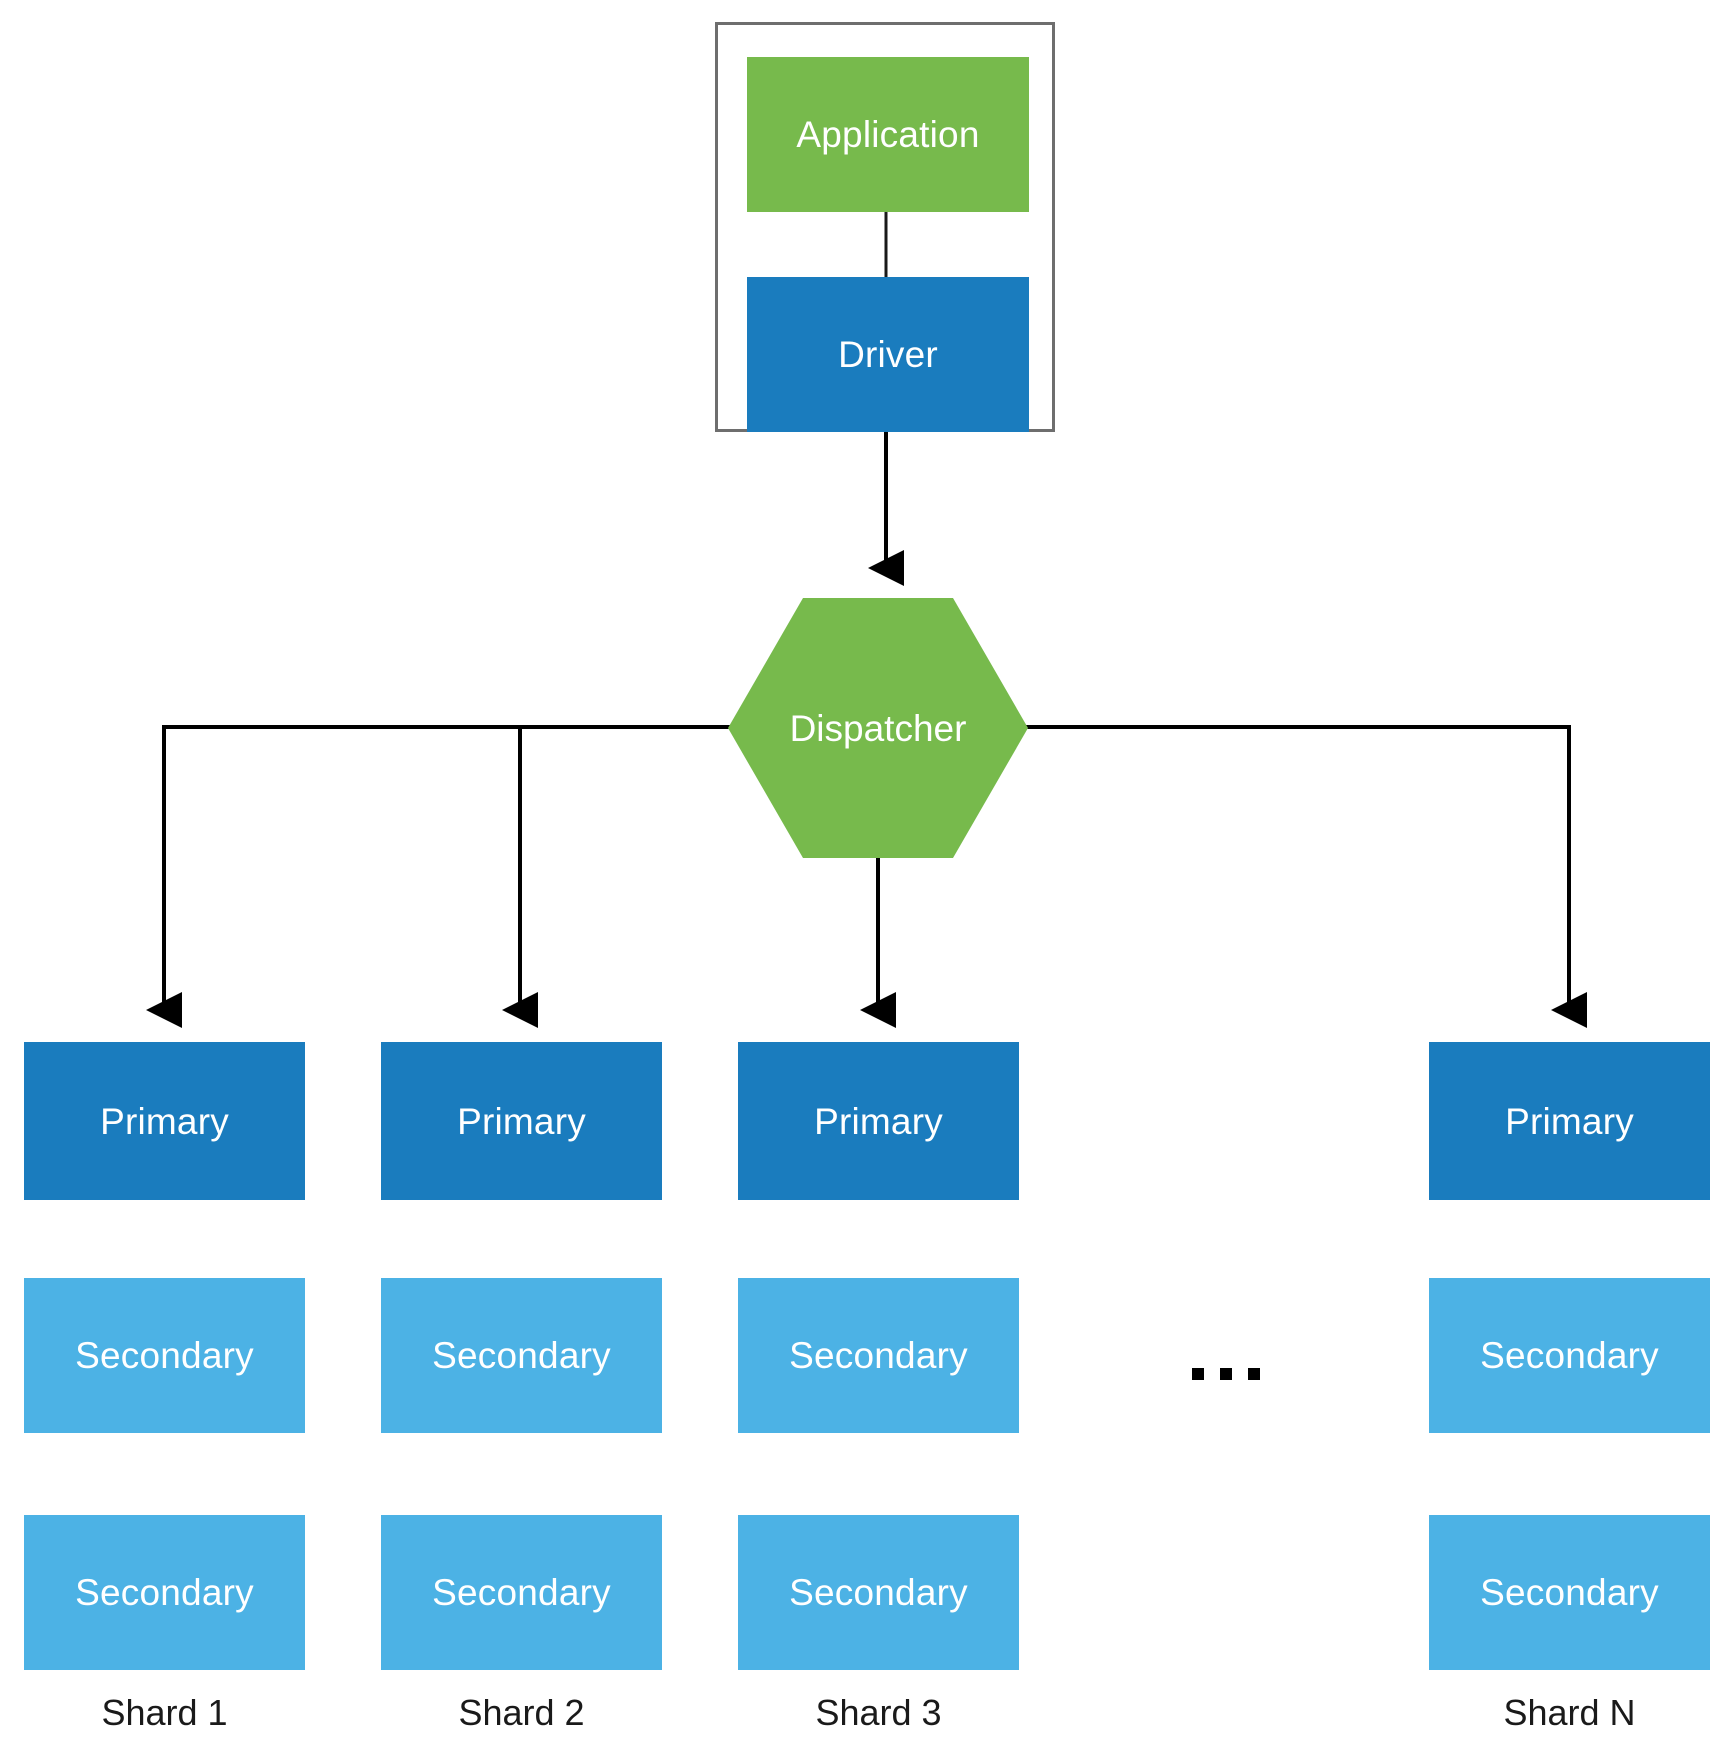  I want to click on node-shard-n-secondary-1-label: Secondary, so click(1569, 1355).